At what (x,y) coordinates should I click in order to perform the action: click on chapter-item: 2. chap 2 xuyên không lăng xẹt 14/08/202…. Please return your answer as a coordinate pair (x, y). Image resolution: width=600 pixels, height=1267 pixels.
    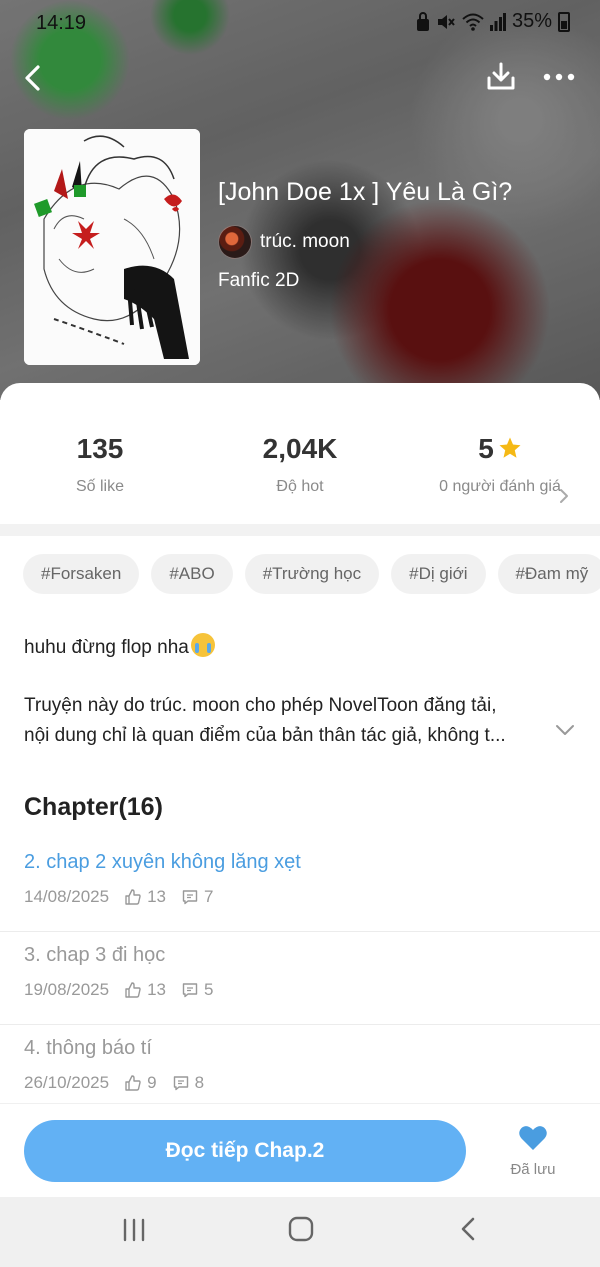
    Looking at the image, I should click on (300, 897).